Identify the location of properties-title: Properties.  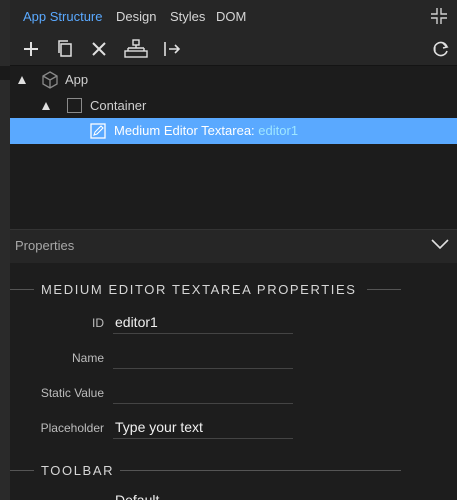
(45, 245).